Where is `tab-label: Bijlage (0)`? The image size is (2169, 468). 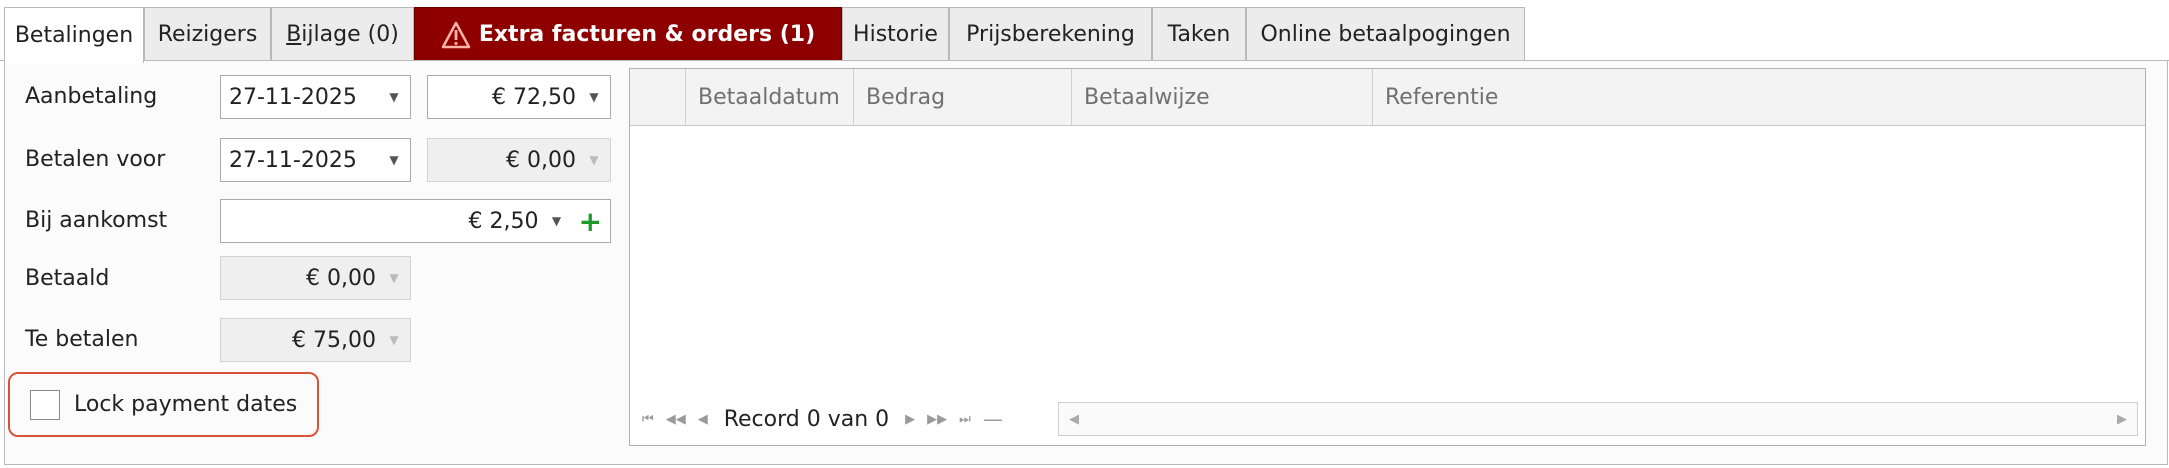
tab-label: Bijlage (0) is located at coordinates (342, 34).